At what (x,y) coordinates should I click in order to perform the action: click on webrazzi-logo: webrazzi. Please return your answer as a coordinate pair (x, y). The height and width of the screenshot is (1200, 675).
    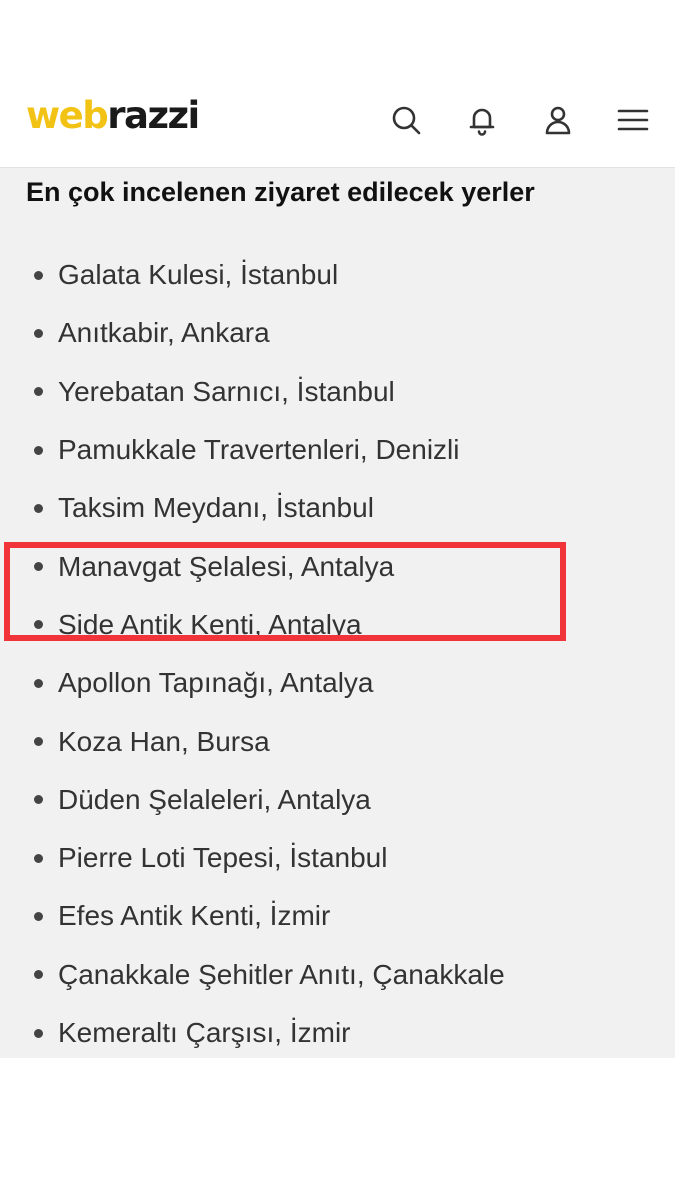
    Looking at the image, I should click on (113, 116).